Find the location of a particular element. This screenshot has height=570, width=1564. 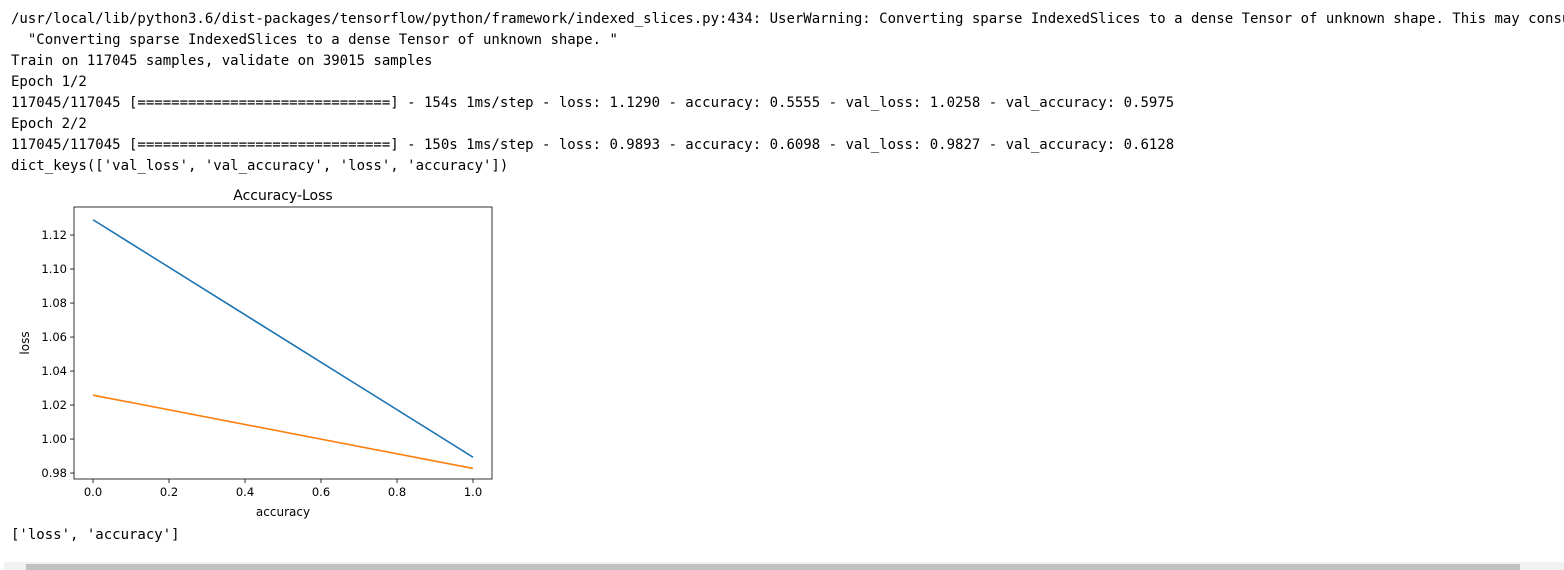

x-tick-label: 0.2 is located at coordinates (169, 492).